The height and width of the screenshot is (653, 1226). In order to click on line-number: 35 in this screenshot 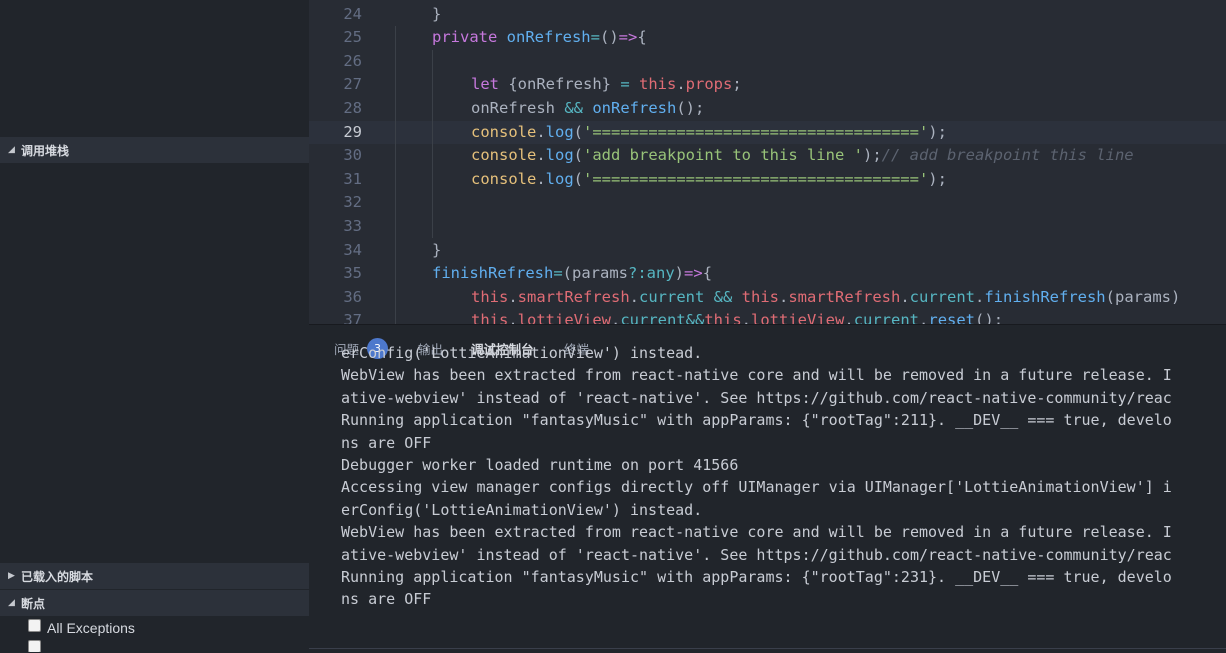, I will do `click(335, 274)`.